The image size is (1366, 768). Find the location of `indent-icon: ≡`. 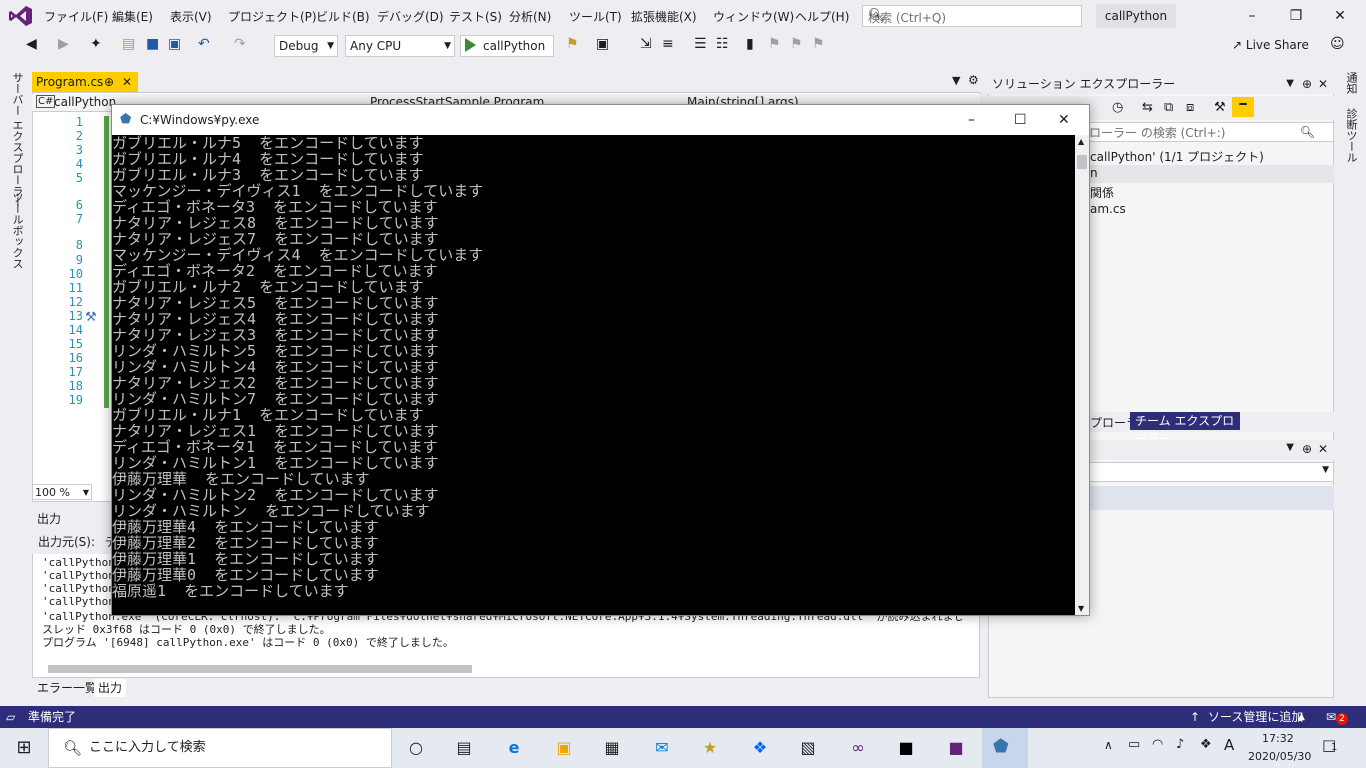

indent-icon: ≡ is located at coordinates (668, 44).